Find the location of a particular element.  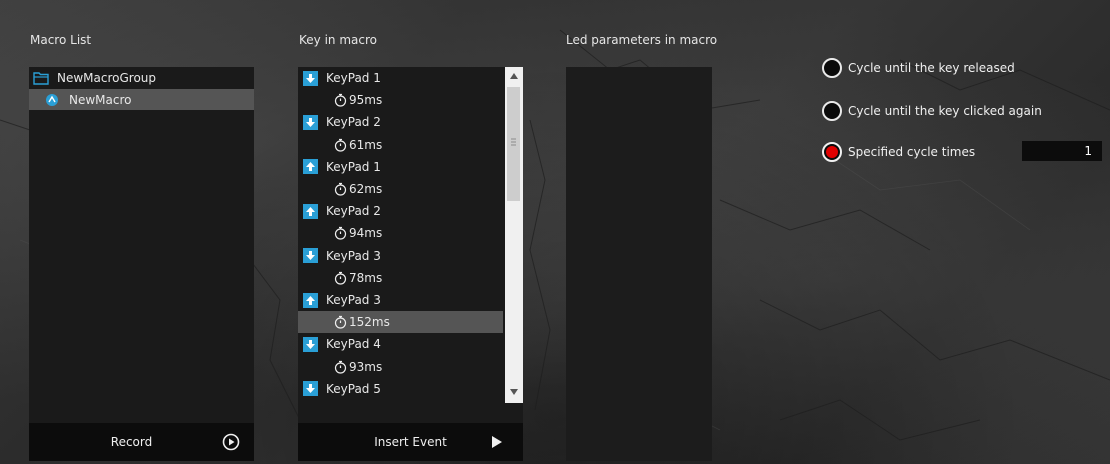

delay-event: 152ms is located at coordinates (362, 322).